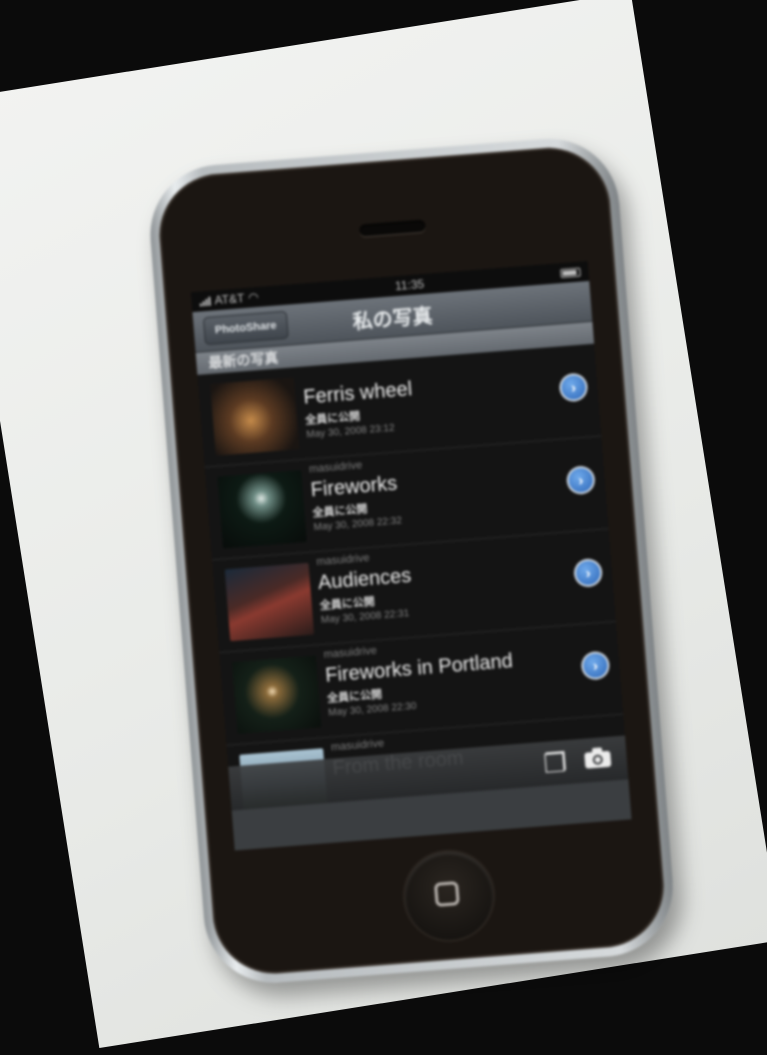  I want to click on signal-icon, so click(205, 301).